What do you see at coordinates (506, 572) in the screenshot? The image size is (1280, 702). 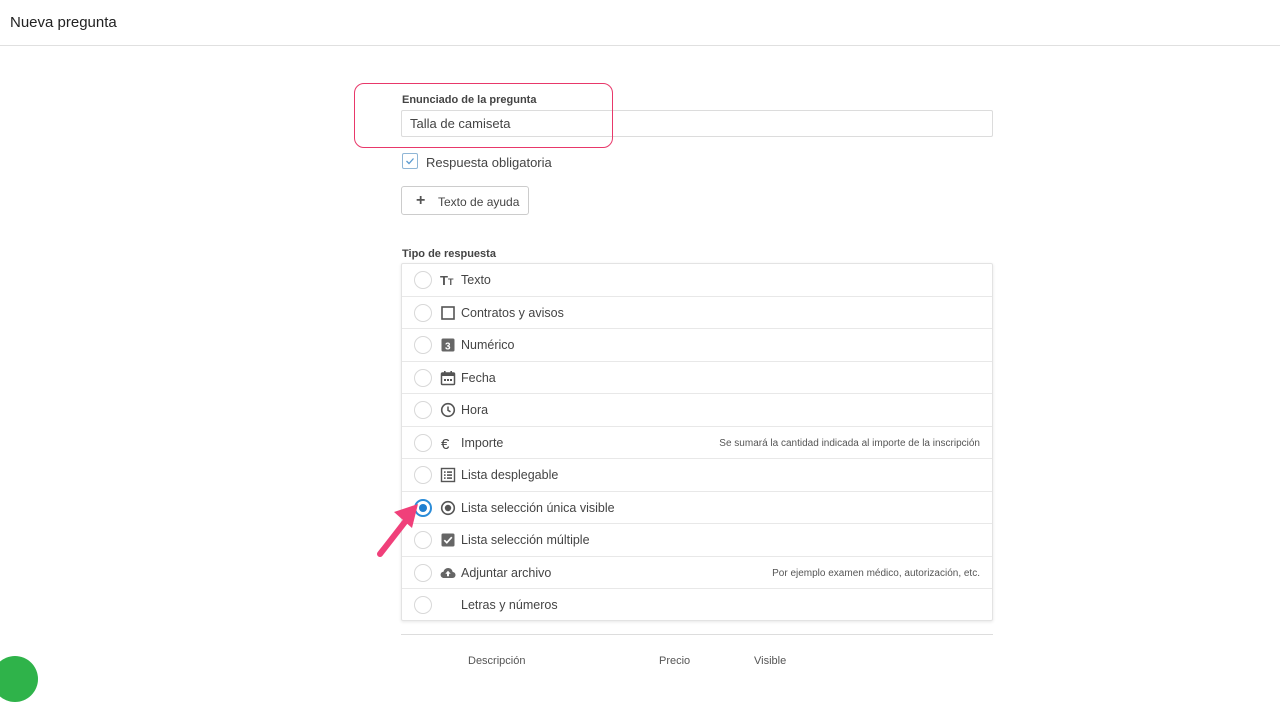 I see `option-label: Adjuntar archivo` at bounding box center [506, 572].